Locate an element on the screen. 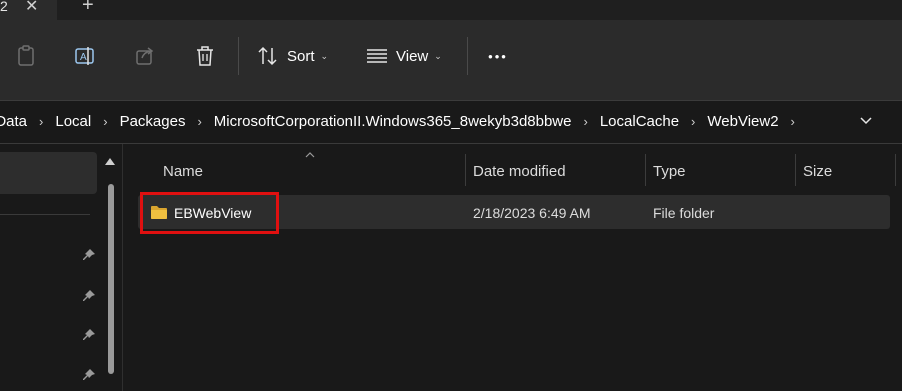 The height and width of the screenshot is (391, 902). view-button: View ⌄ is located at coordinates (404, 56).